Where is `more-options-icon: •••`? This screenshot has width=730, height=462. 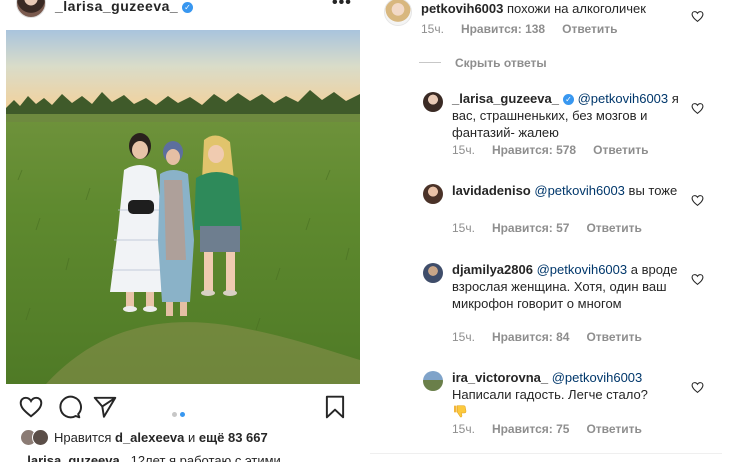 more-options-icon: ••• is located at coordinates (342, 6).